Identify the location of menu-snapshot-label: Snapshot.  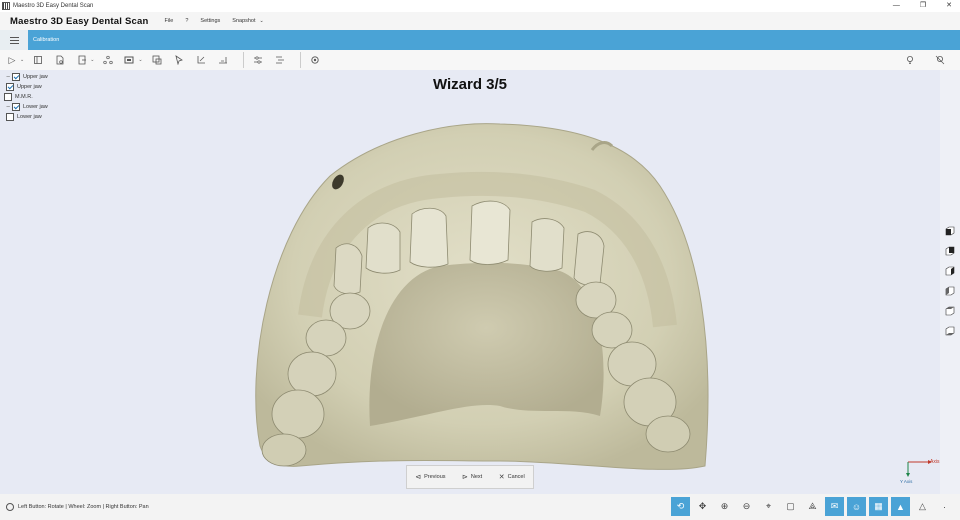
(244, 21).